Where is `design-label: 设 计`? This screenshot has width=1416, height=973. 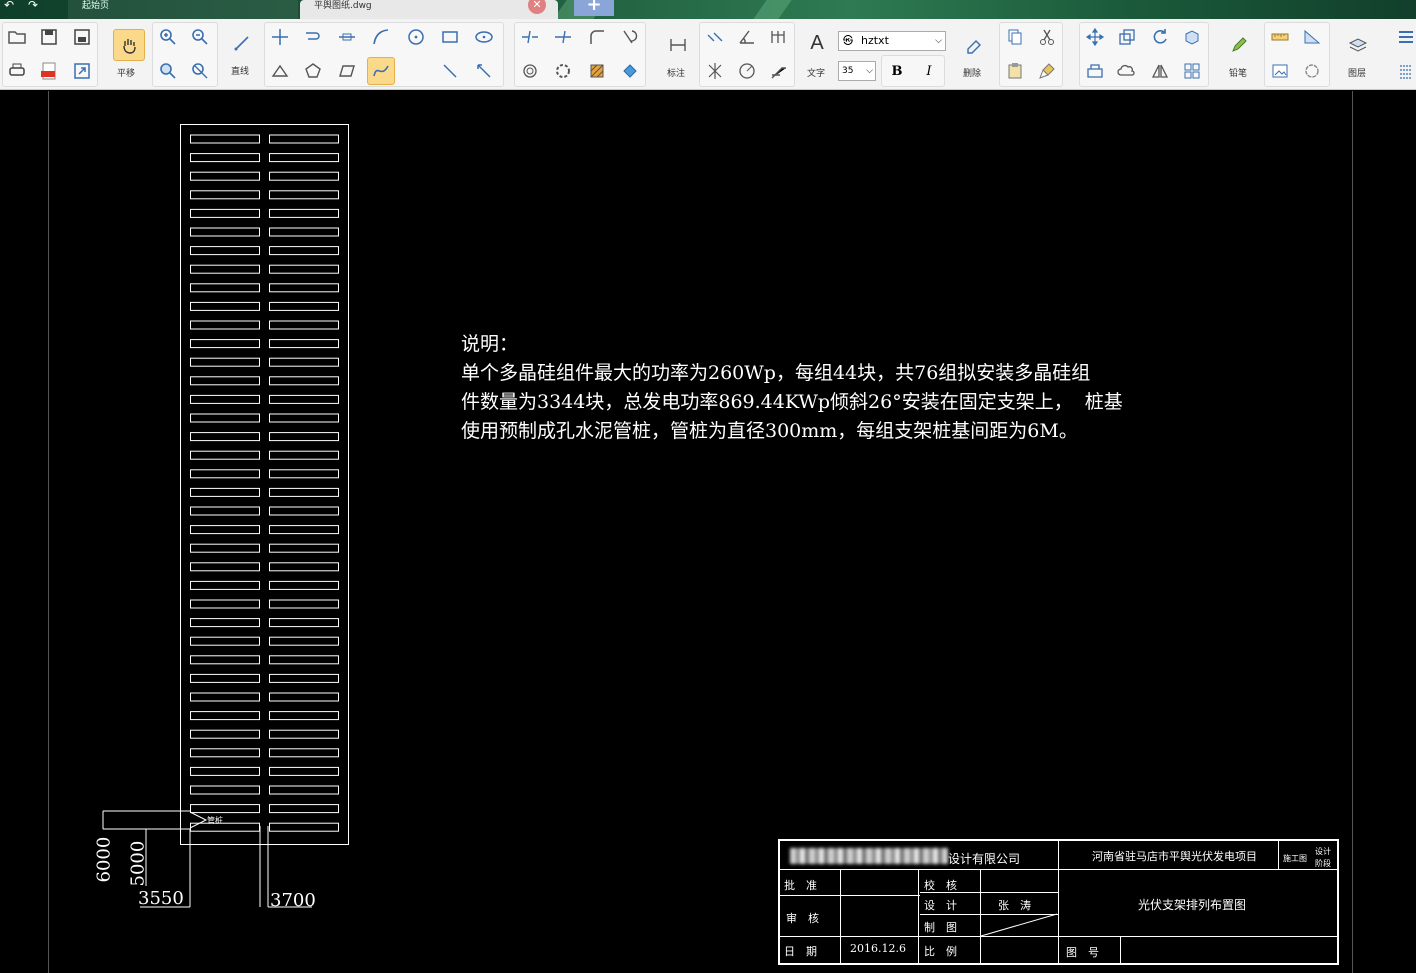 design-label: 设 计 is located at coordinates (940, 905).